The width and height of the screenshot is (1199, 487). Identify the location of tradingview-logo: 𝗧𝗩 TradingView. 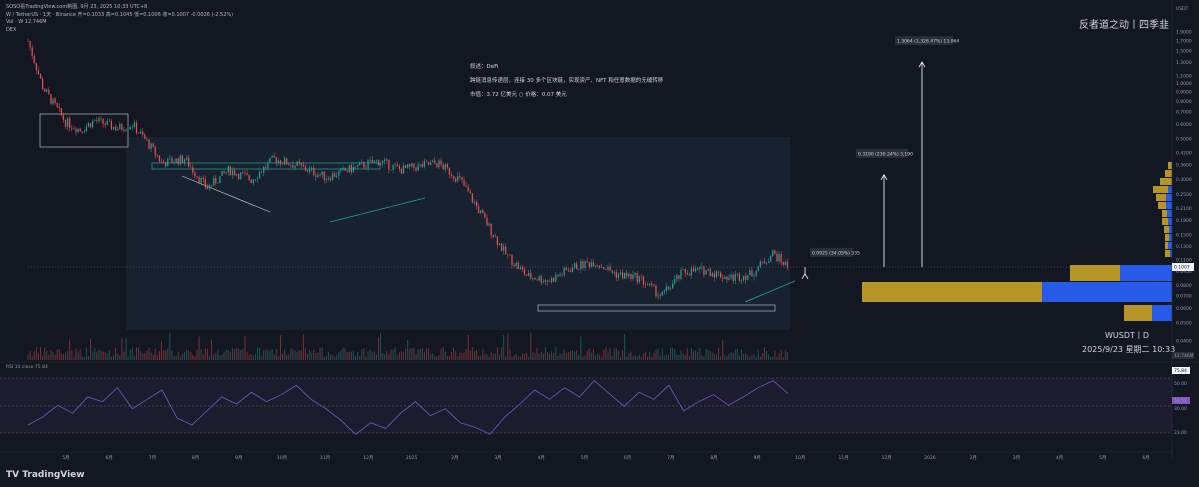
(45, 475).